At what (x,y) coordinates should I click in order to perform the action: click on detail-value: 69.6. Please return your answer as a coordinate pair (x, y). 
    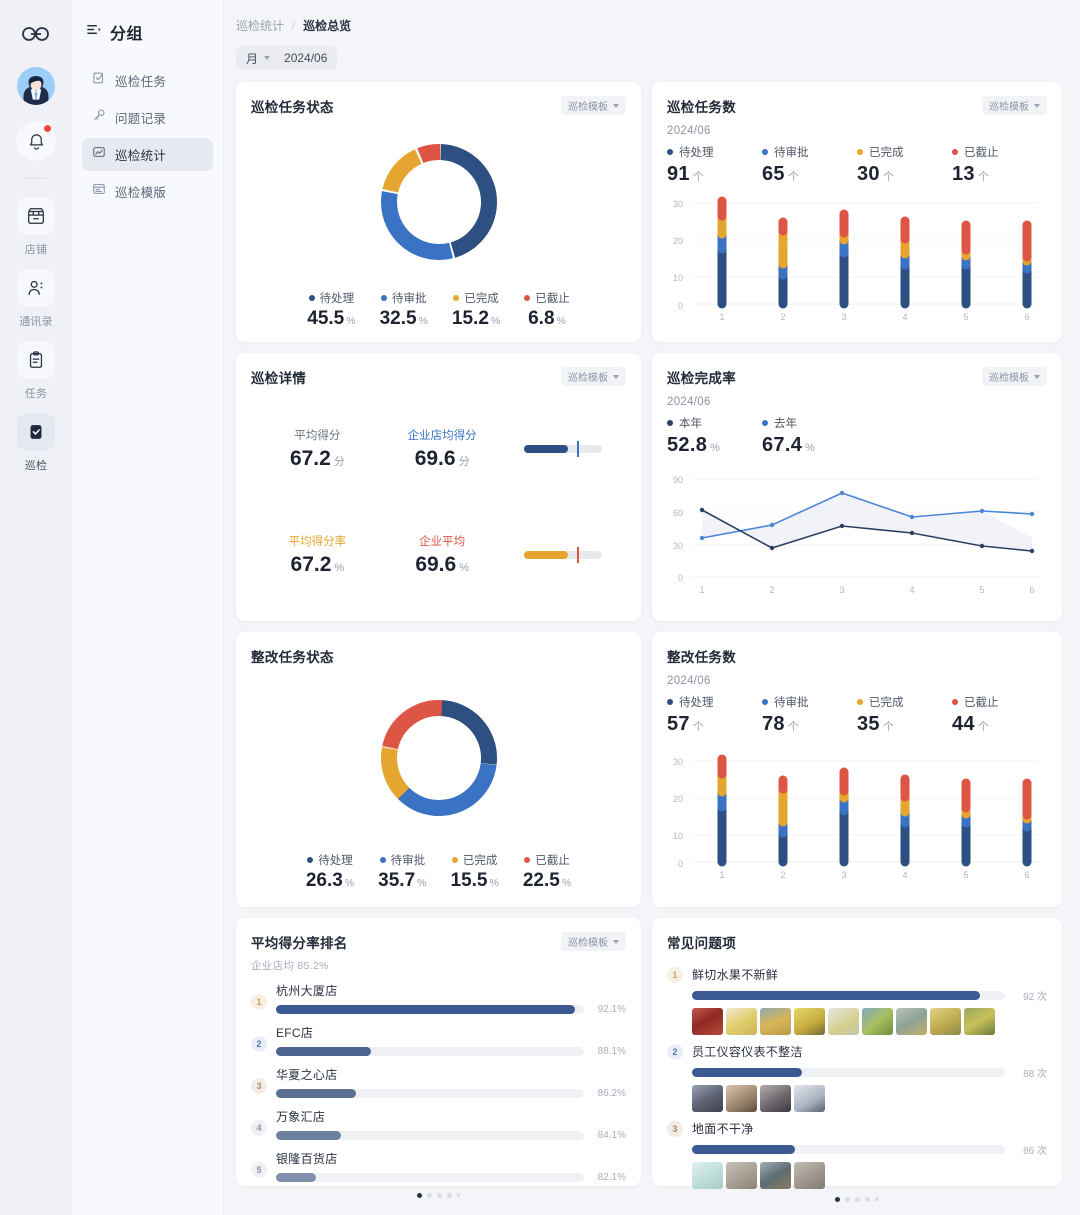
    Looking at the image, I should click on (436, 564).